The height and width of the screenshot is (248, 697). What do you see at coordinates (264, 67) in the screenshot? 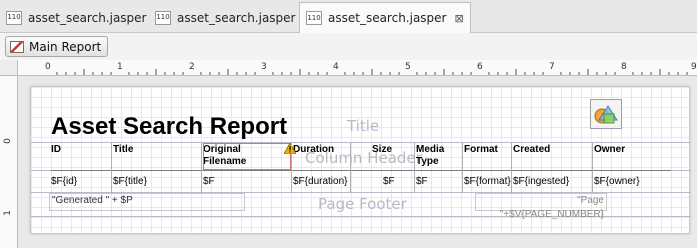
I see `ruler-number: 3` at bounding box center [264, 67].